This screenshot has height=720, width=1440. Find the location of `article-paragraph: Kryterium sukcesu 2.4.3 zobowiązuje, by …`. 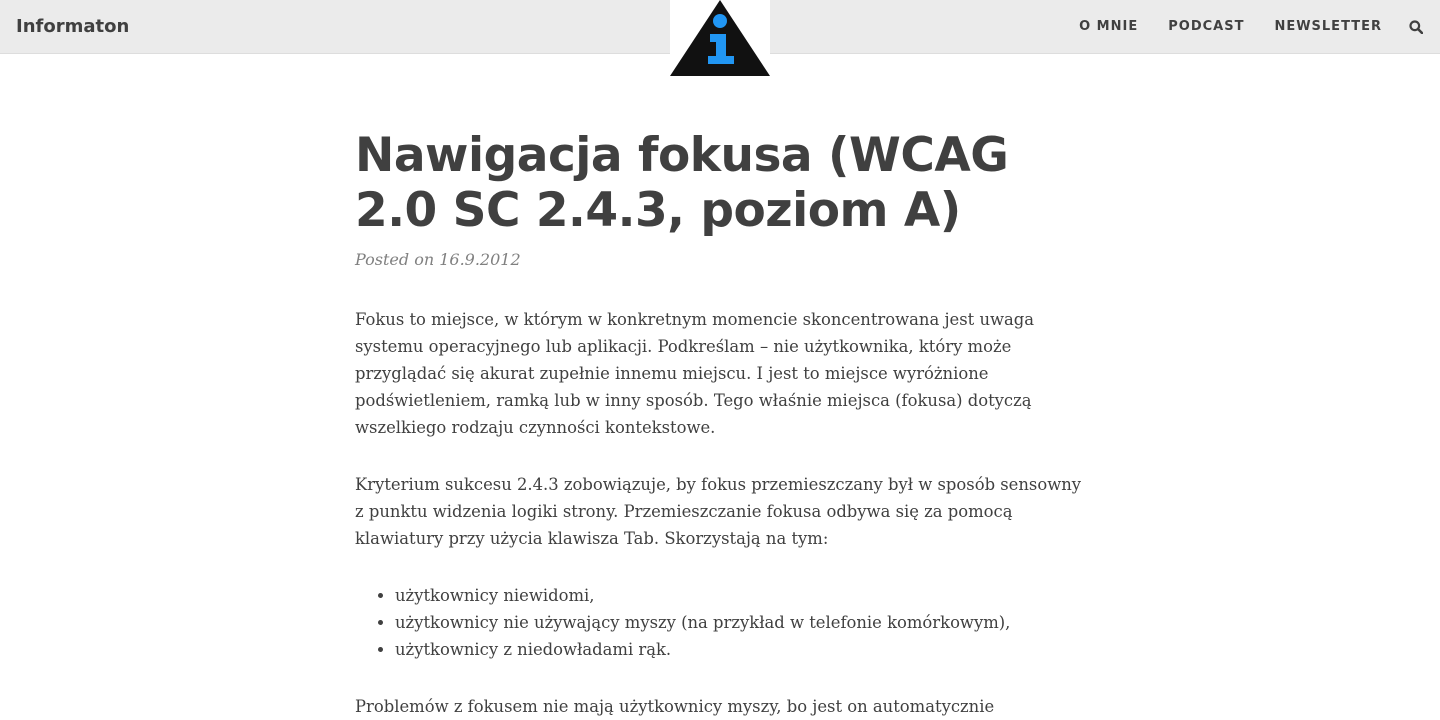

article-paragraph: Kryterium sukcesu 2.4.3 zobowiązuje, by … is located at coordinates (718, 511).